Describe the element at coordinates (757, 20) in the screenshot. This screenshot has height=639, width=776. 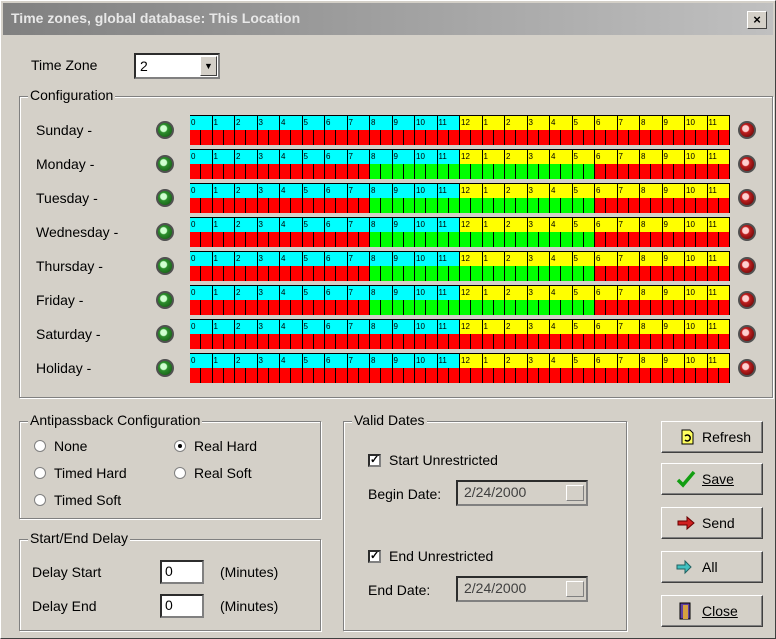
I see `close-window-button: ×` at that location.